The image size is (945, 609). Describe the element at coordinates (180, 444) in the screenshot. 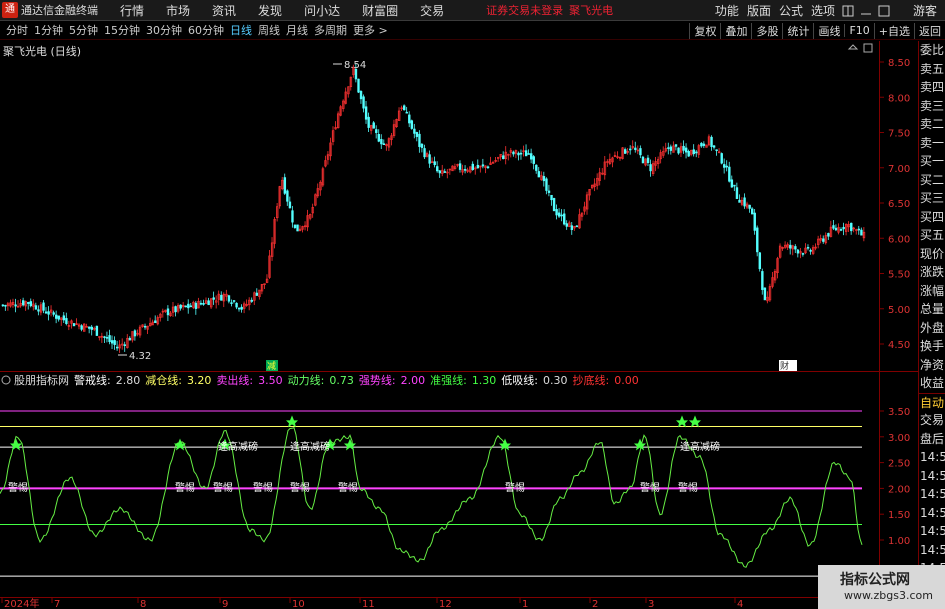

I see `buy-star-icon` at that location.